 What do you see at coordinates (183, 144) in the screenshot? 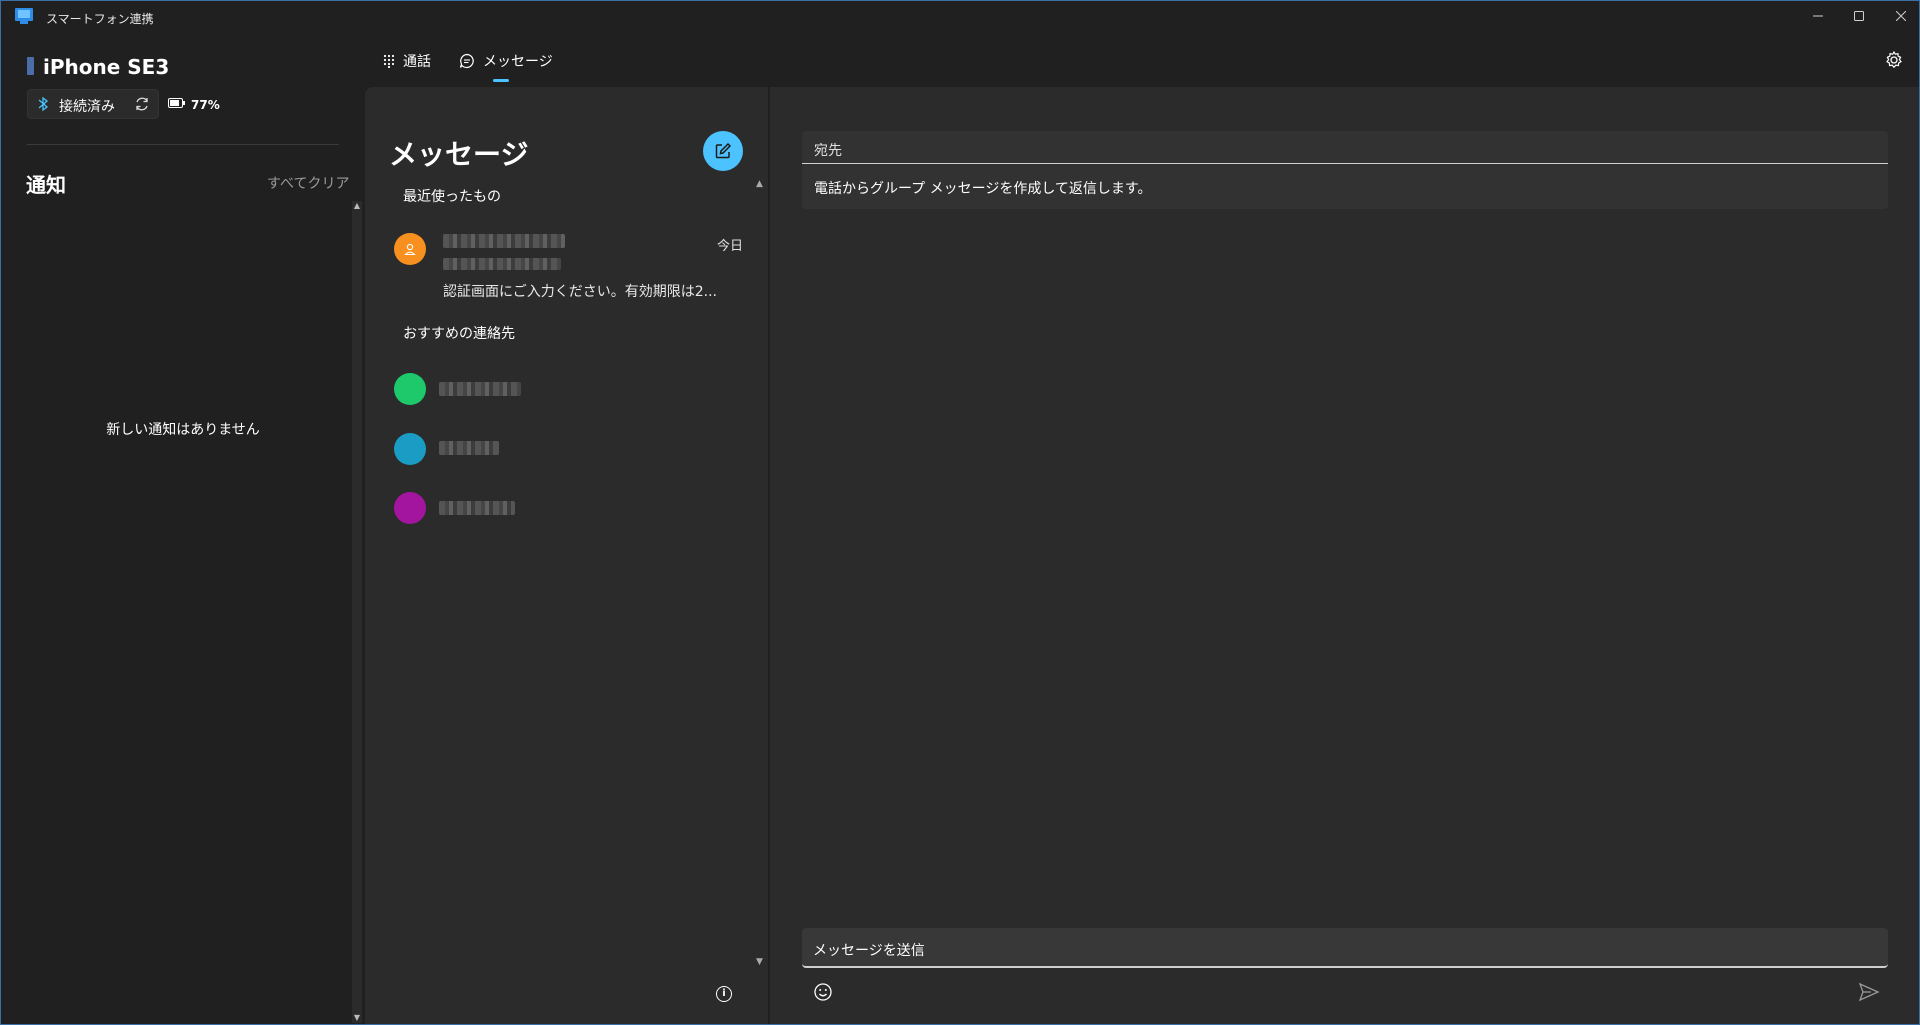
I see `divider` at bounding box center [183, 144].